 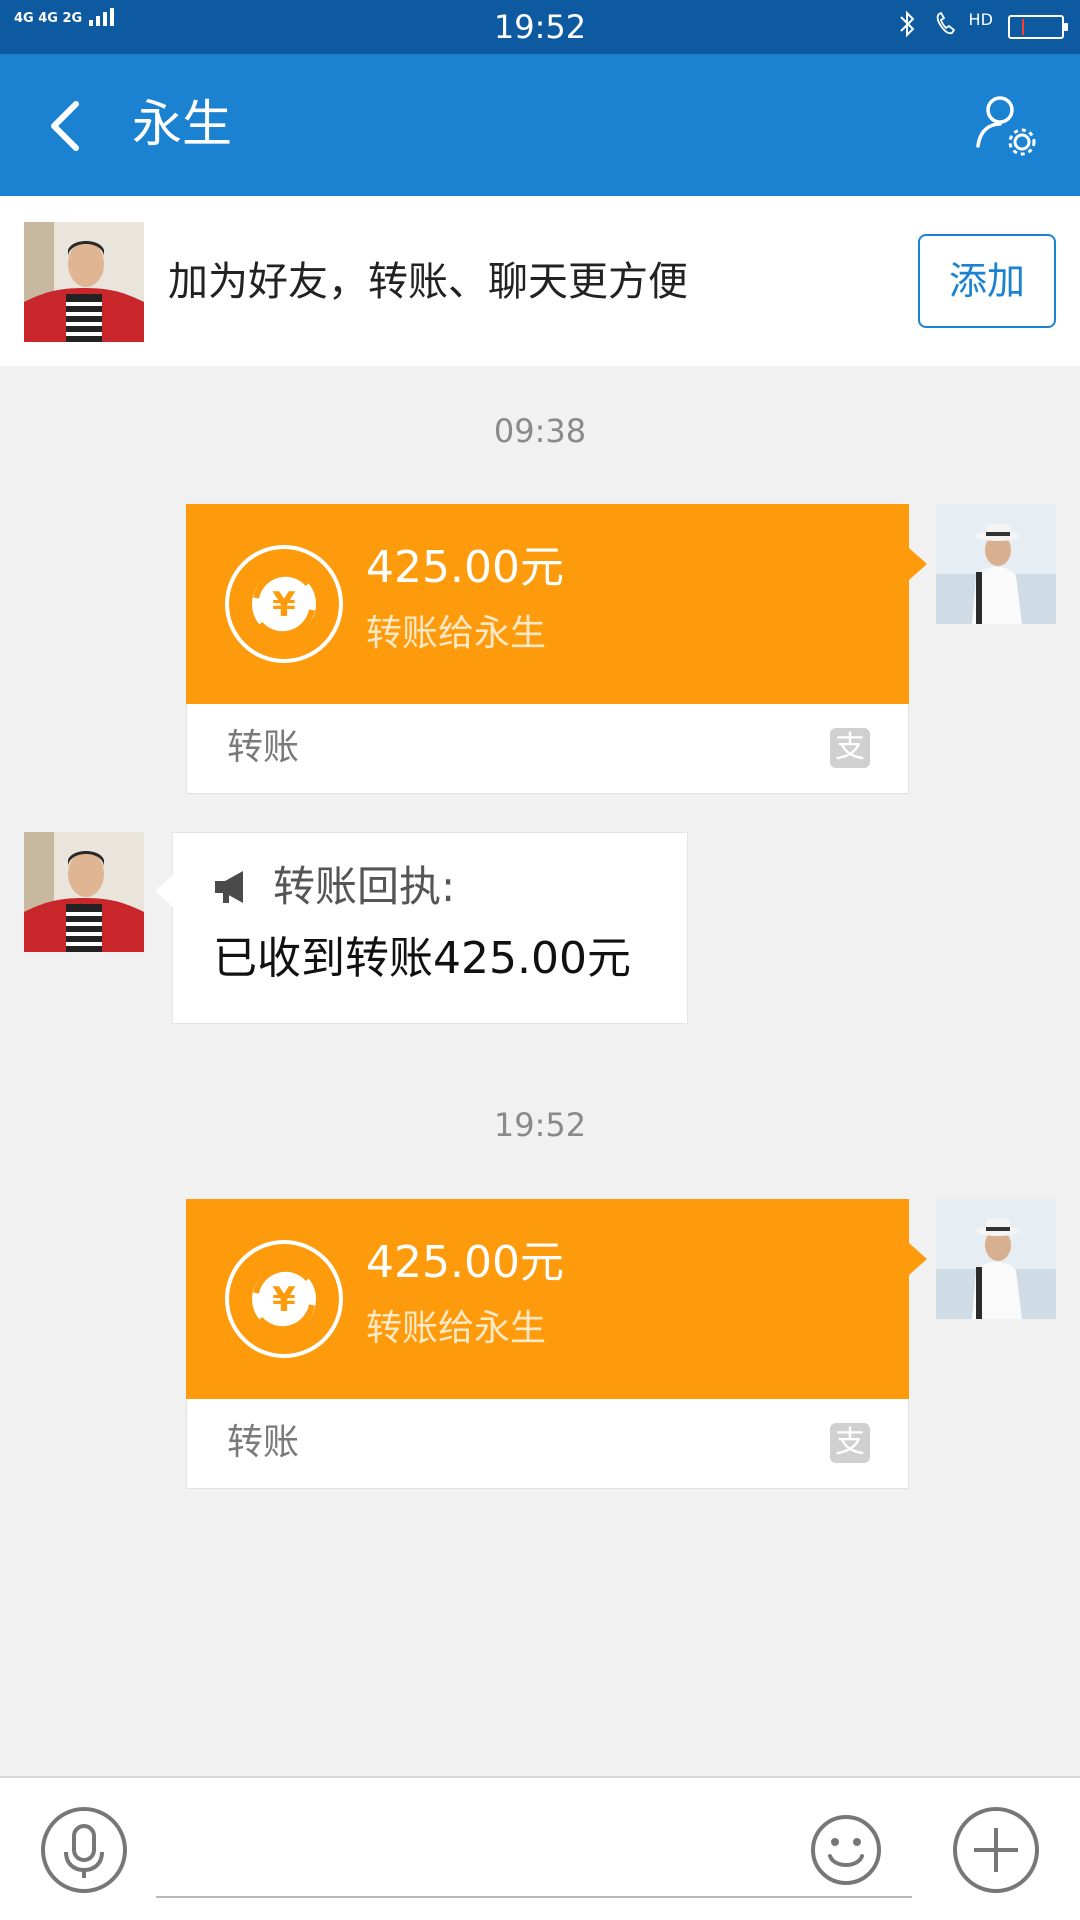 I want to click on microphone-icon, so click(x=84, y=1850).